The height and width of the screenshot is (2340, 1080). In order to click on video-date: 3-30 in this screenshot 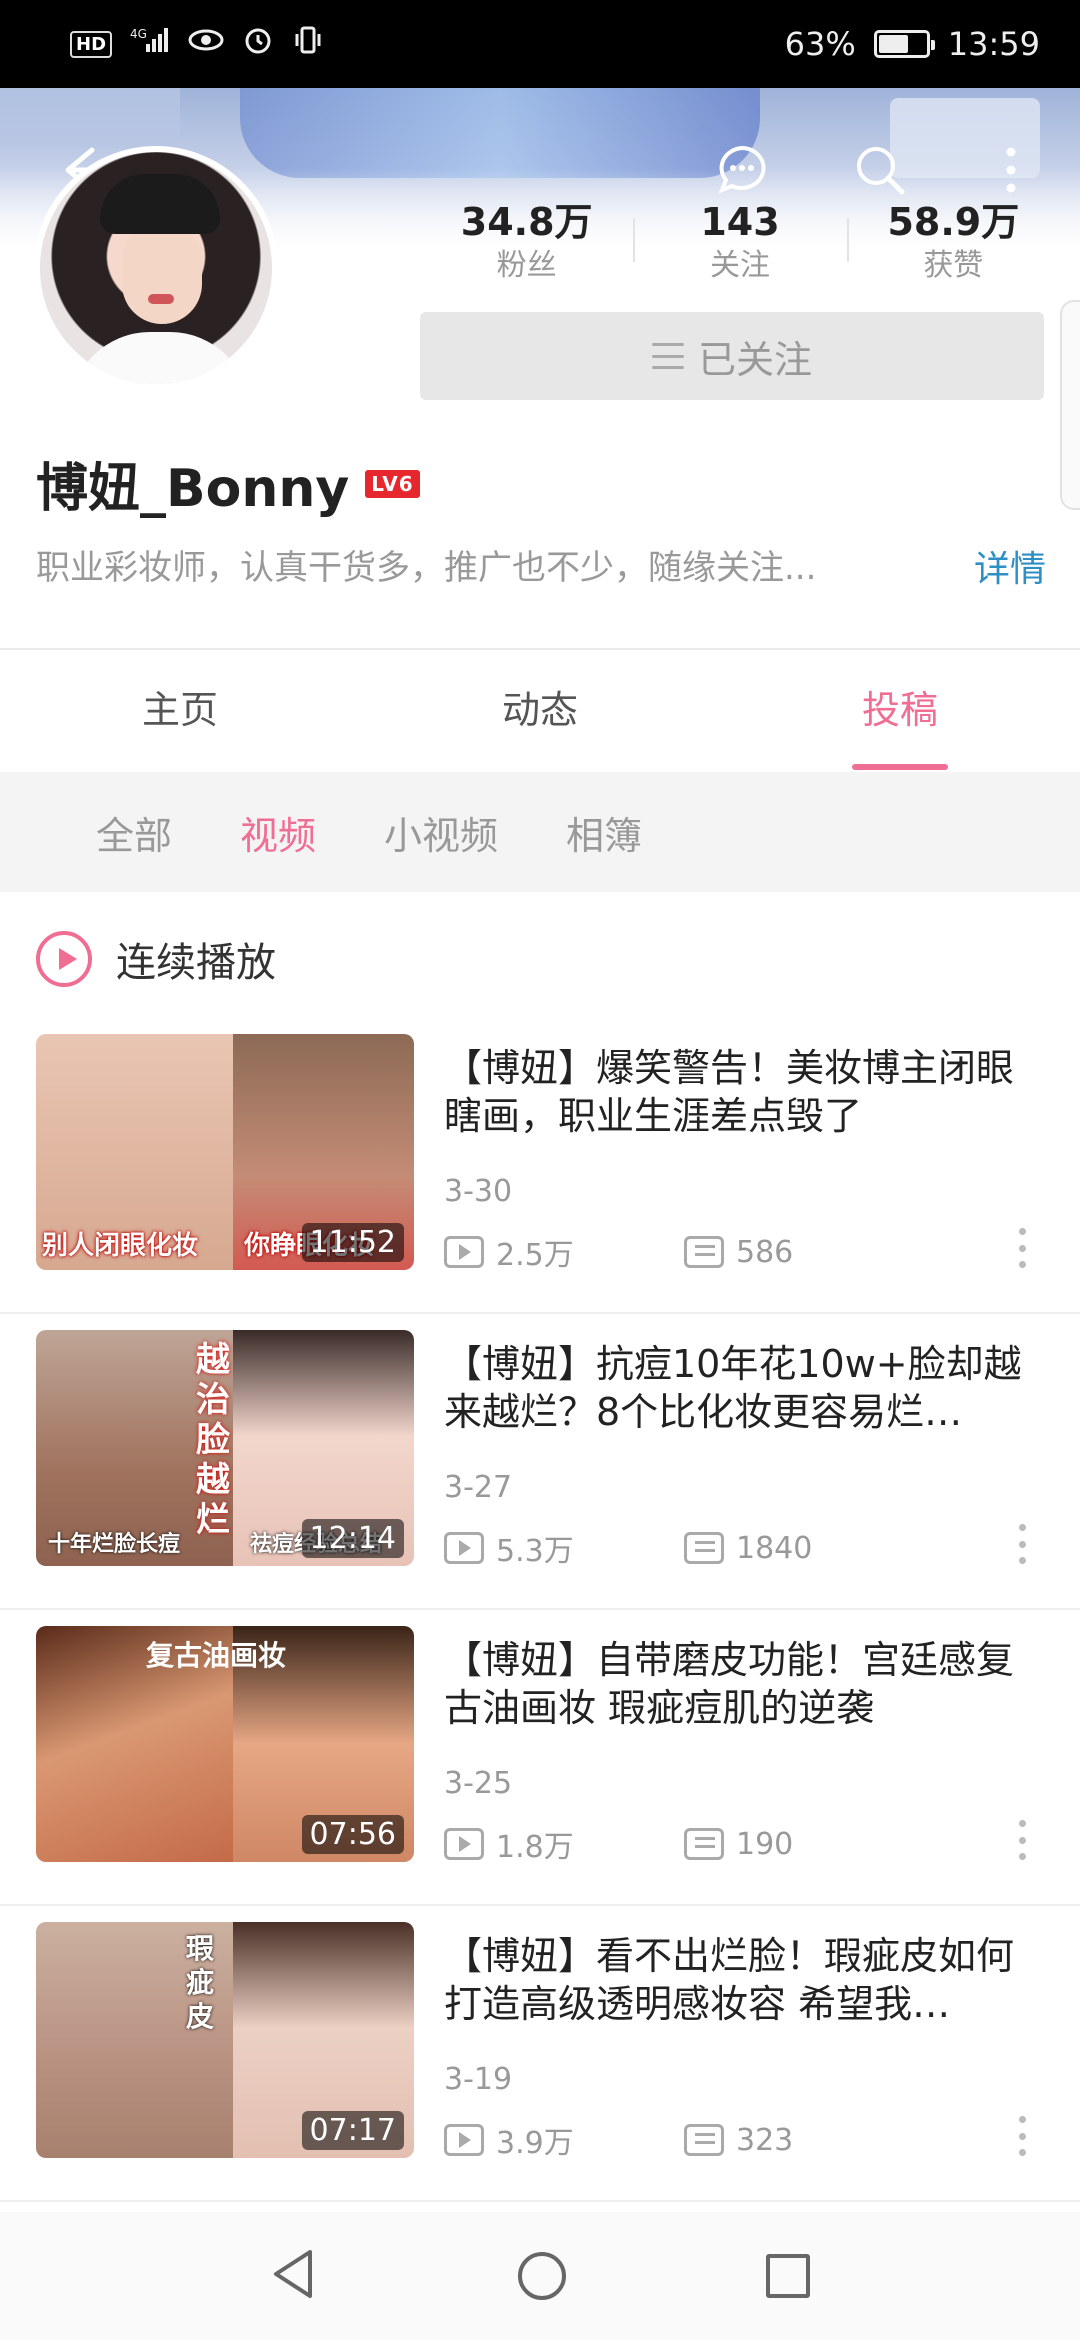, I will do `click(478, 1191)`.